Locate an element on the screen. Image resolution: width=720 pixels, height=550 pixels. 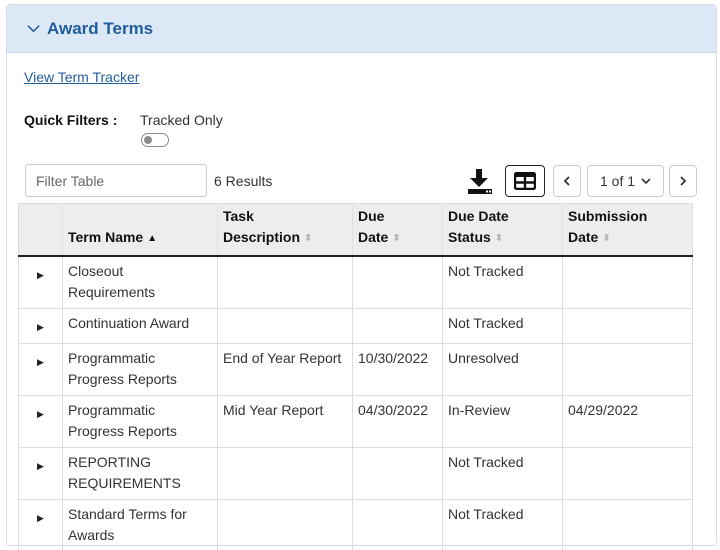
status-cell: Unresolved is located at coordinates (502, 368).